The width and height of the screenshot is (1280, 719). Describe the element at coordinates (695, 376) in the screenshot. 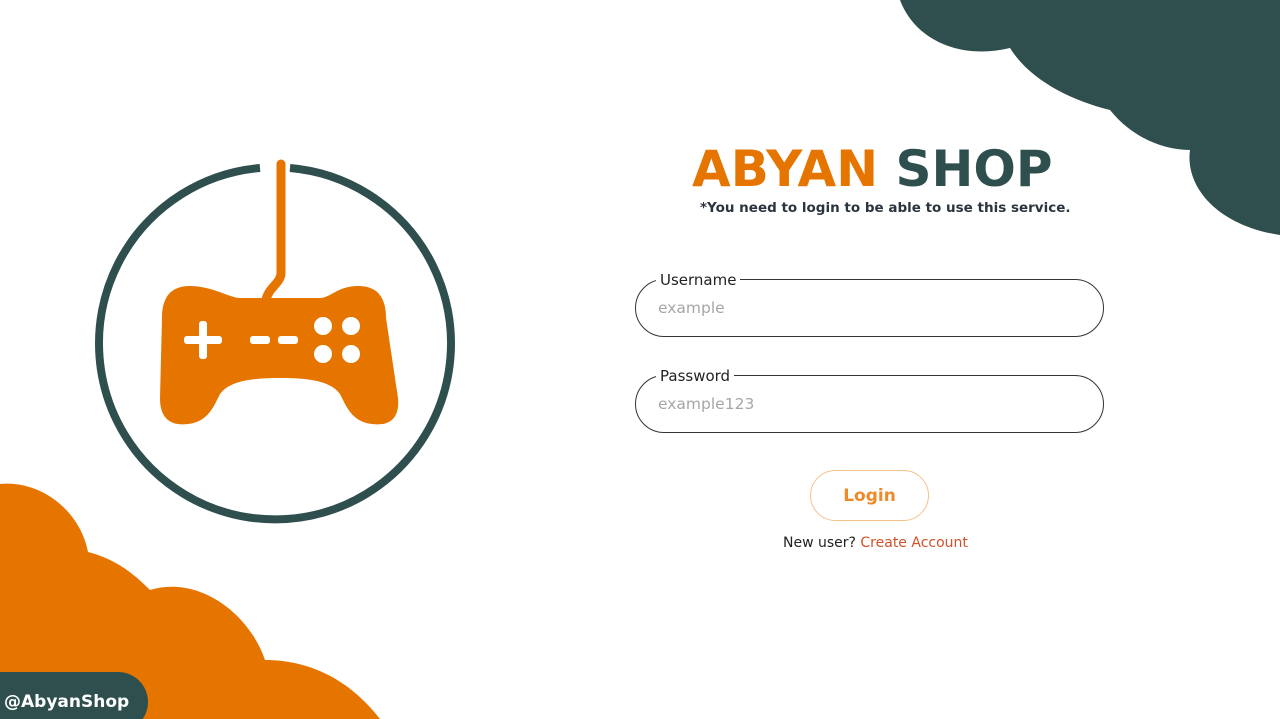

I see `password-label: Password` at that location.